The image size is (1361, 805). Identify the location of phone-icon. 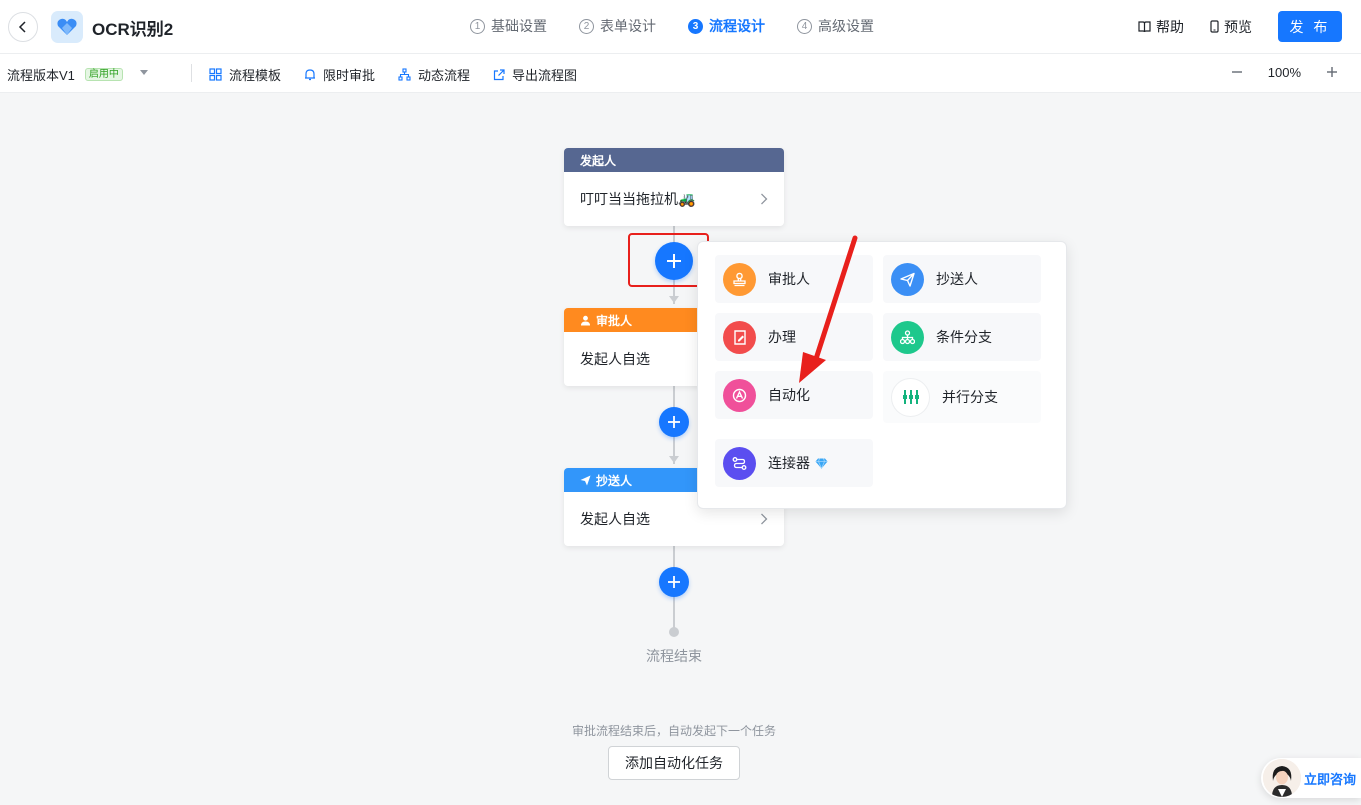
(1214, 26).